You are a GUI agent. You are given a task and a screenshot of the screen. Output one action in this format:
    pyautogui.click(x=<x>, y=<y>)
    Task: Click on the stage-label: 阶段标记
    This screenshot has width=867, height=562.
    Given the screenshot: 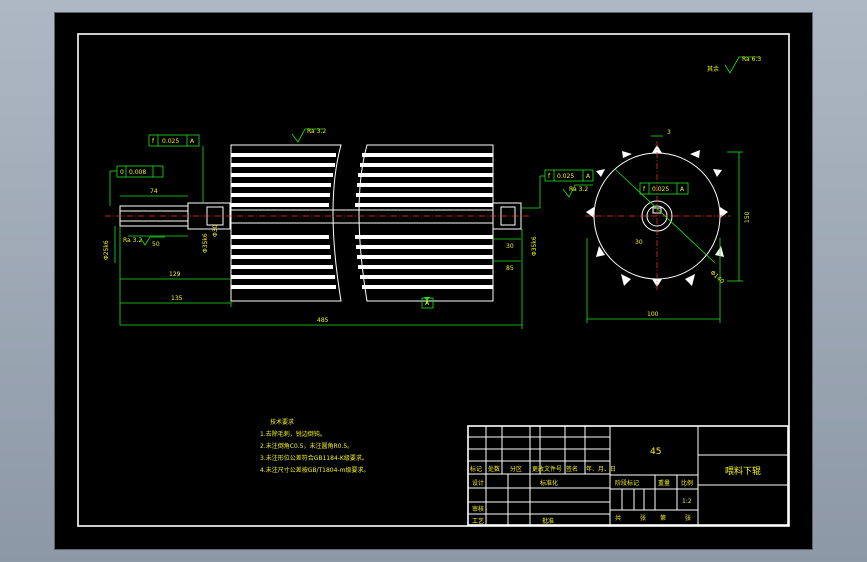 What is the action you would take?
    pyautogui.click(x=627, y=483)
    